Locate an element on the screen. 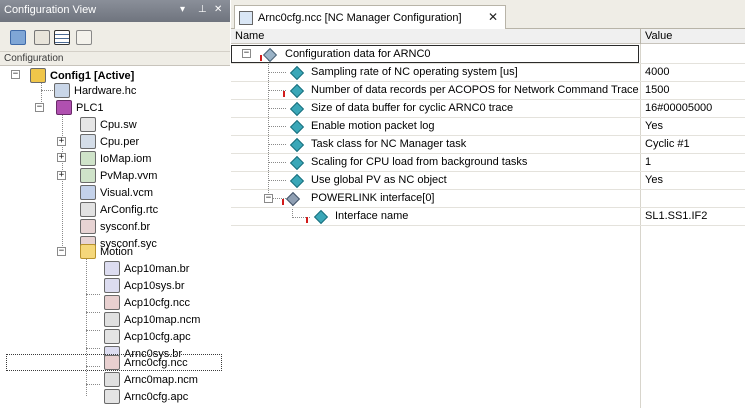 Image resolution: width=745 pixels, height=408 pixels. tree-item-iomap: IoMap.iom is located at coordinates (115, 158).